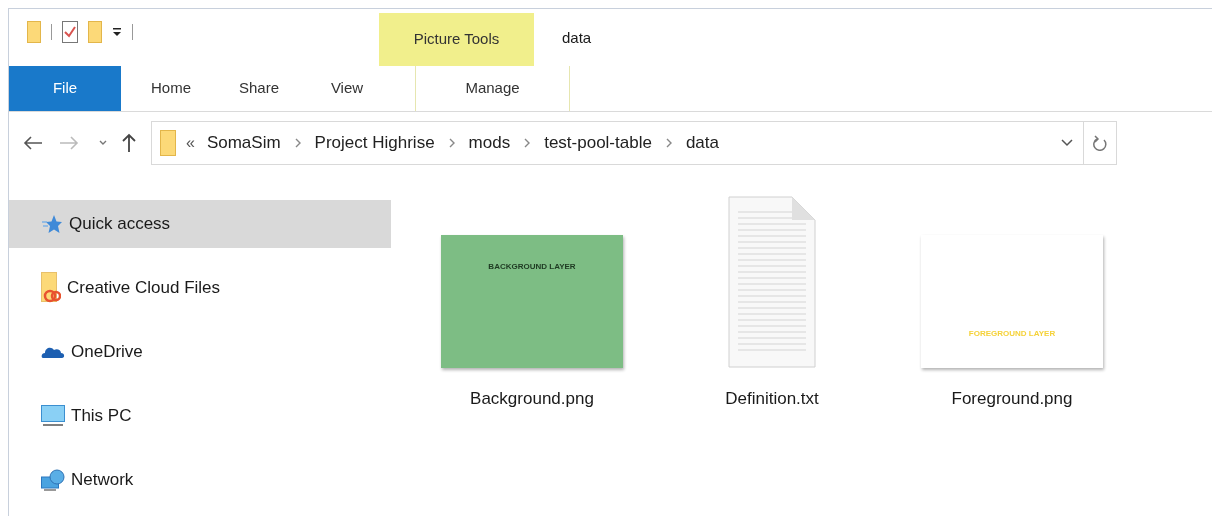 Image resolution: width=1212 pixels, height=516 pixels. I want to click on thumbnail-text: FOREGROUND LAYER, so click(1012, 334).